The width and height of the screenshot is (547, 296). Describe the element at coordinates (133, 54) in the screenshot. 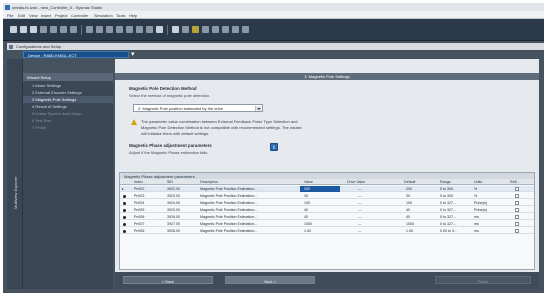

I see `tab-dropdown-icon: ▾` at that location.